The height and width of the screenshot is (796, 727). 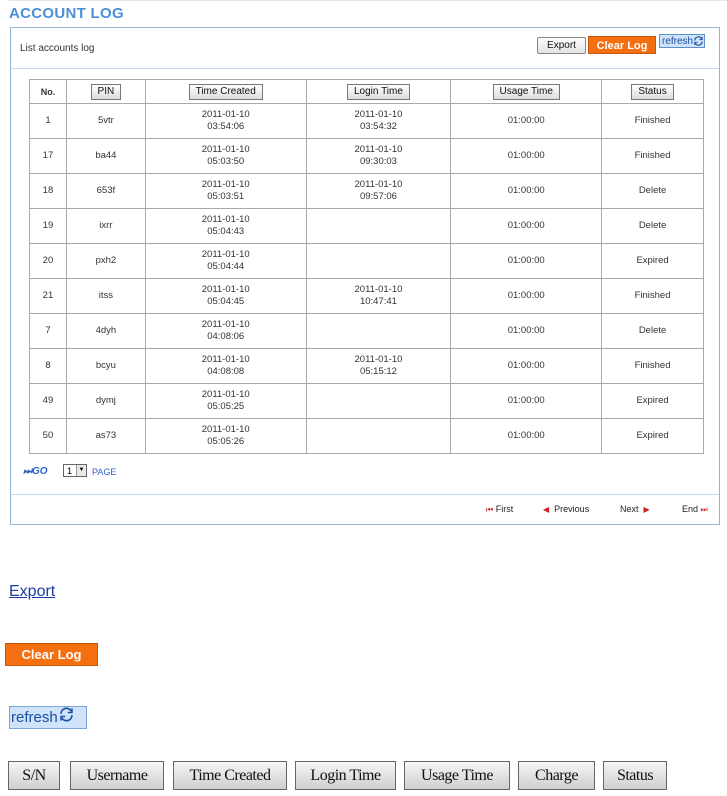 What do you see at coordinates (225, 191) in the screenshot?
I see `cell-time-created: 2011-01-10 05:03:51` at bounding box center [225, 191].